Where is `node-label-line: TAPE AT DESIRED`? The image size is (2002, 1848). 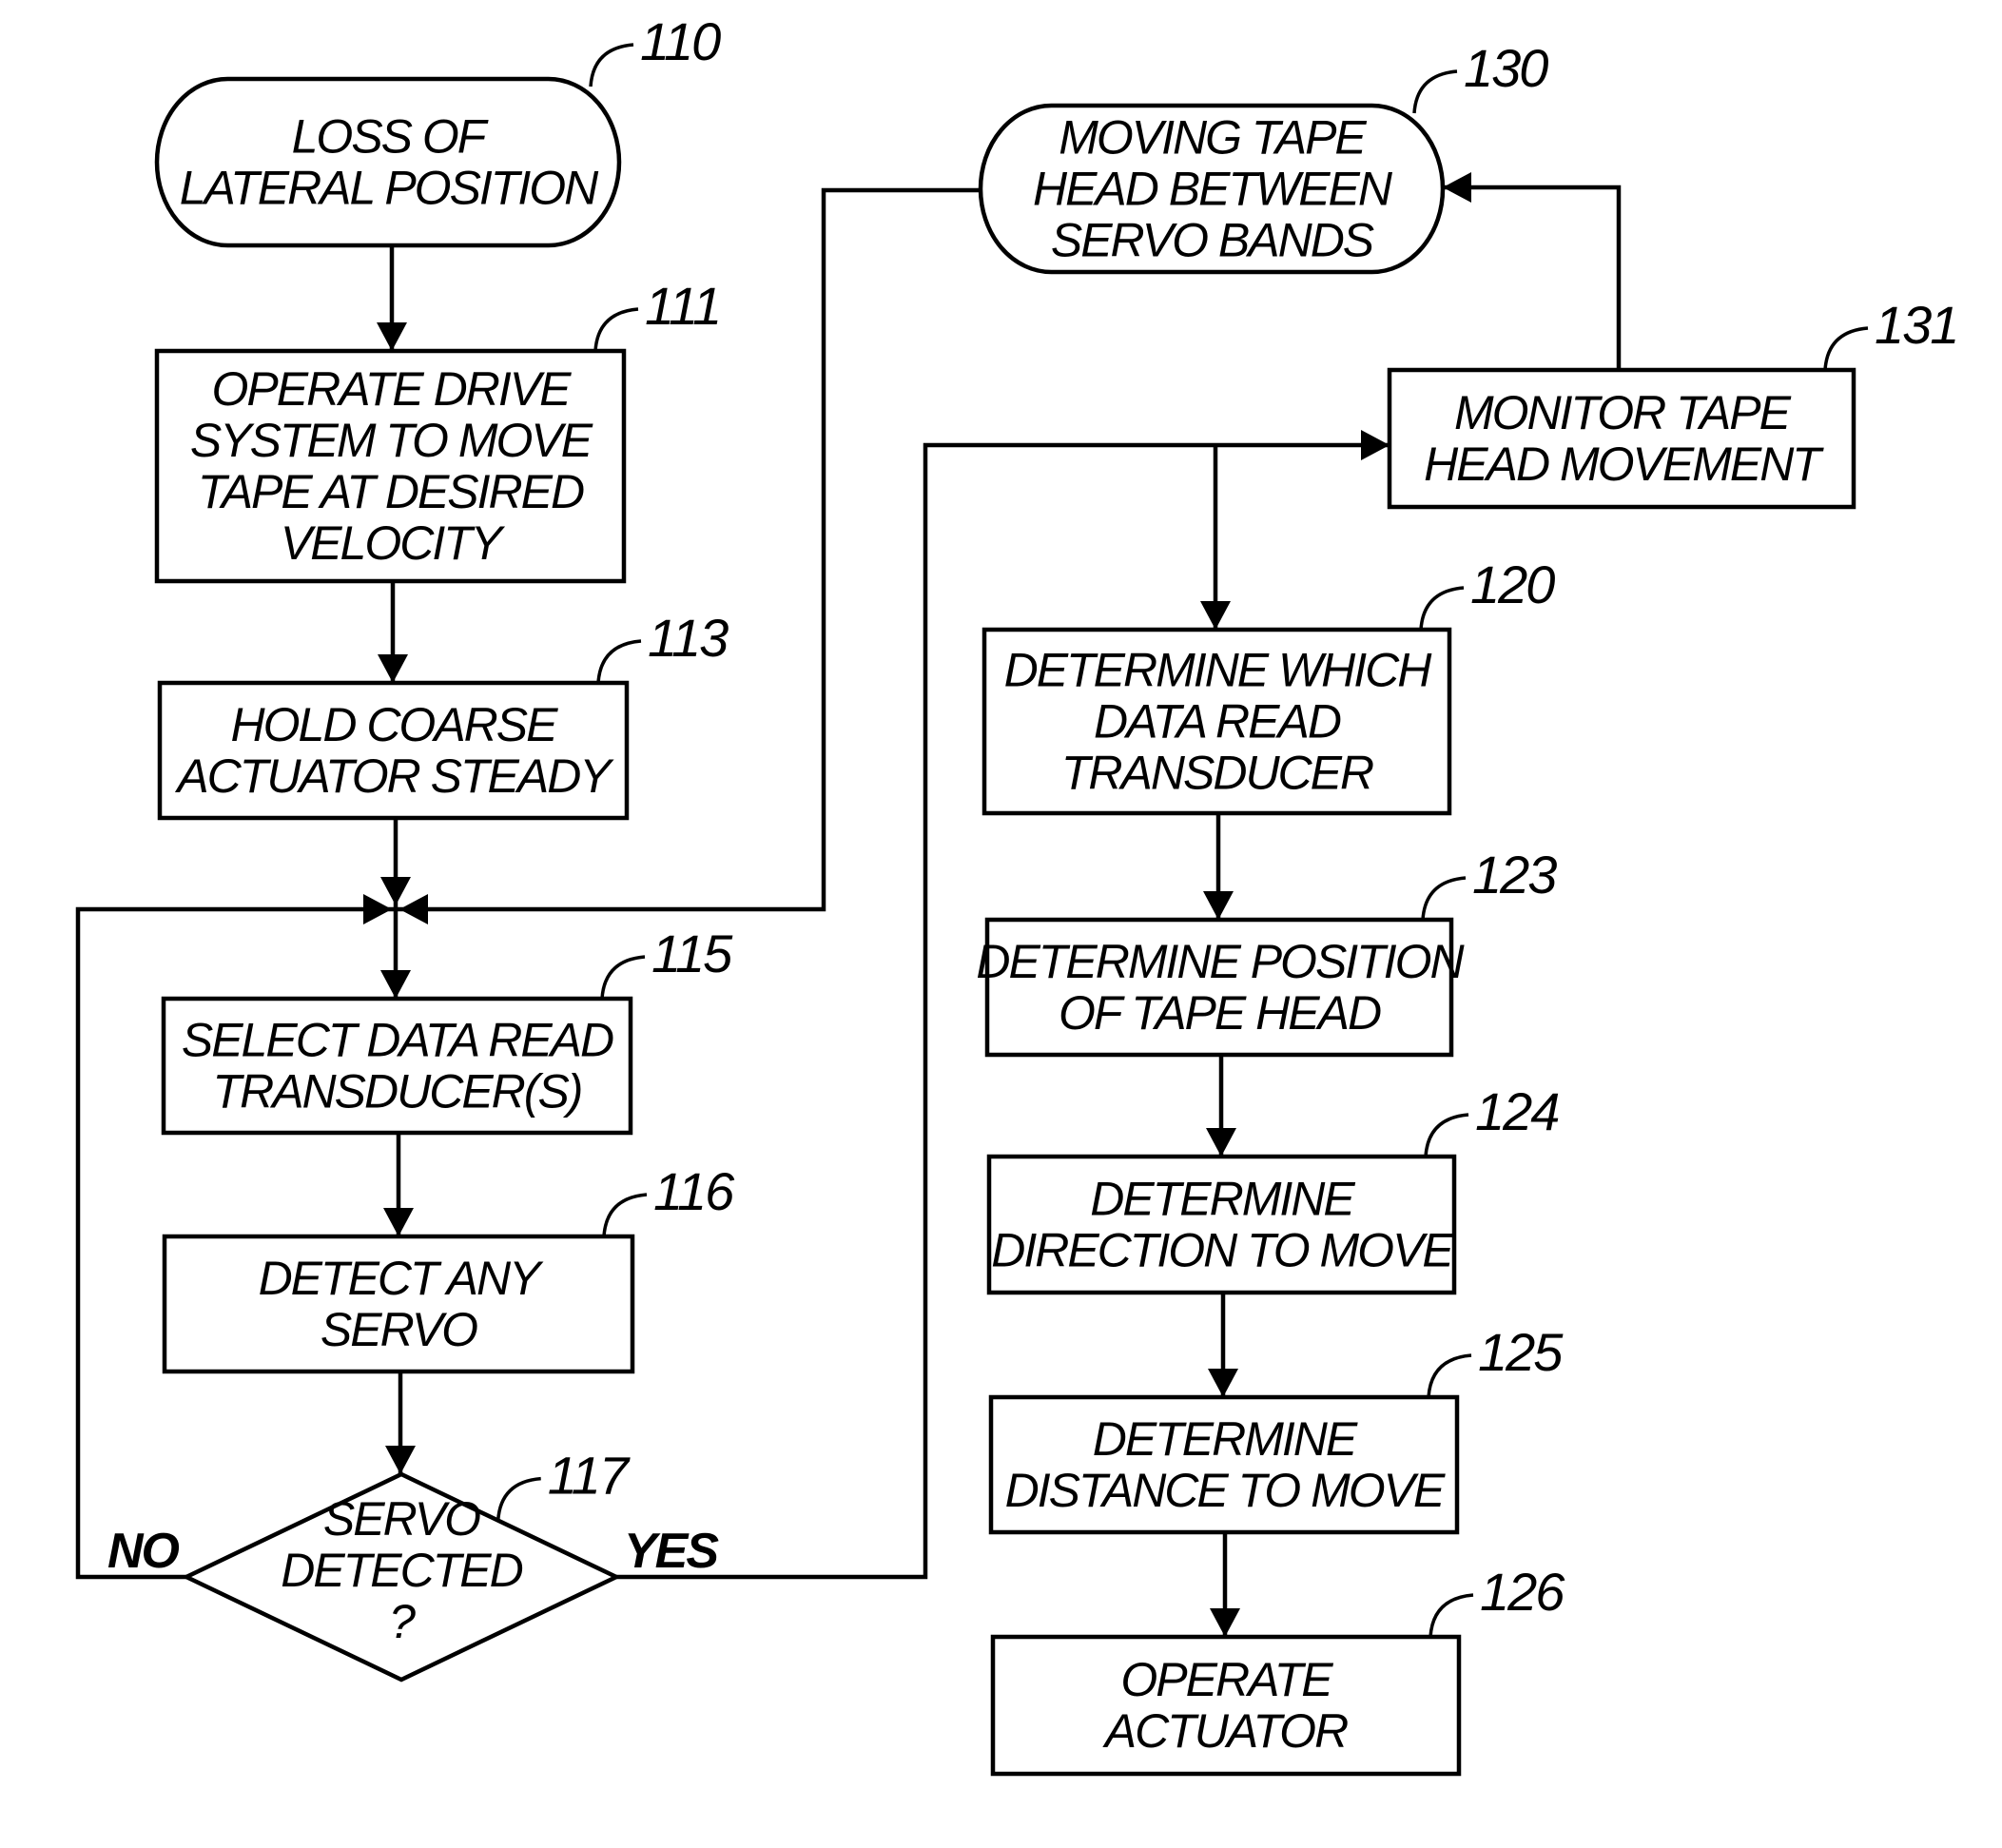
node-label-line: TAPE AT DESIRED is located at coordinates (391, 491).